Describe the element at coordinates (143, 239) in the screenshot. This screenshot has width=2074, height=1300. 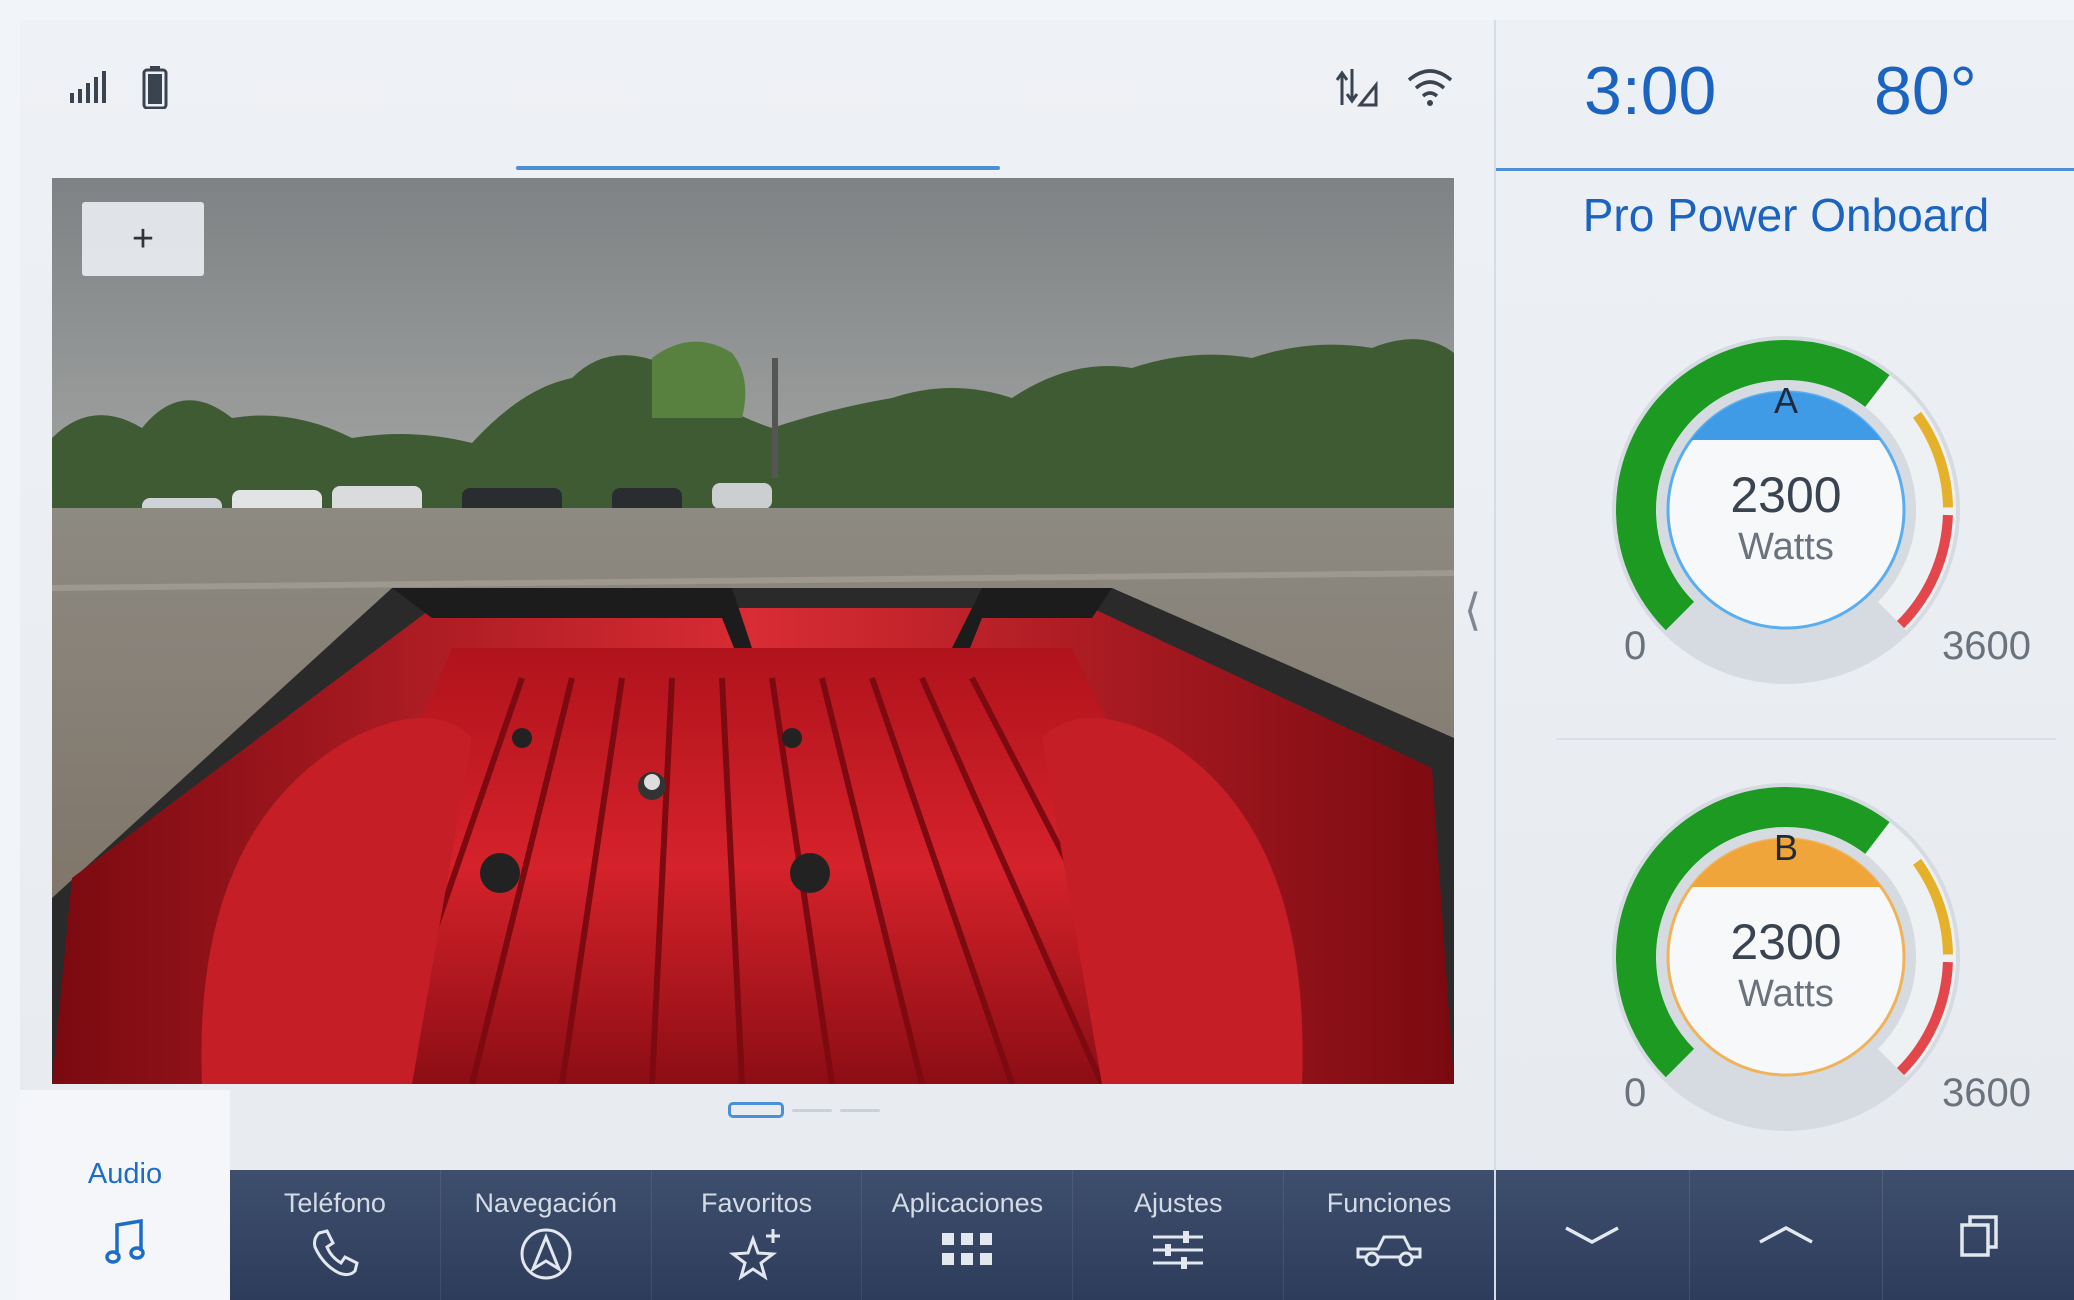
I see `zoom-in-button: +` at that location.